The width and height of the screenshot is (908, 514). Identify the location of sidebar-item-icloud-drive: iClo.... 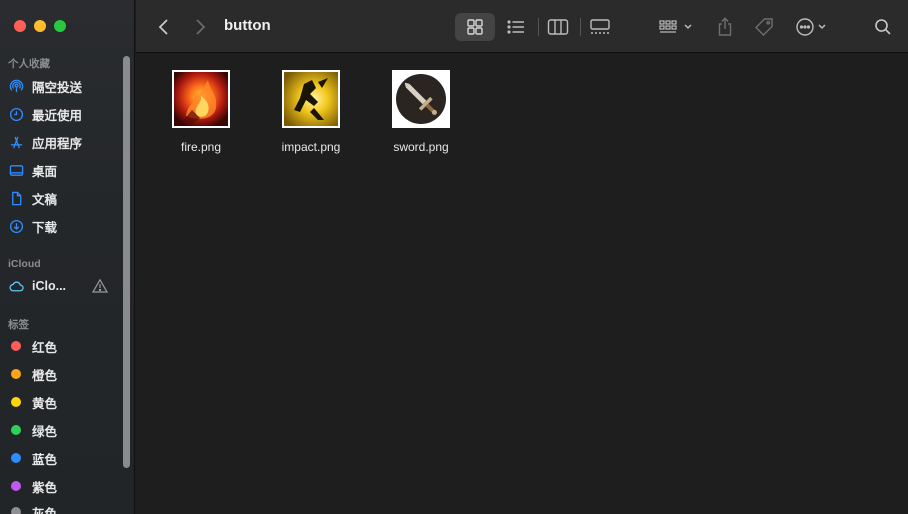
(58, 286).